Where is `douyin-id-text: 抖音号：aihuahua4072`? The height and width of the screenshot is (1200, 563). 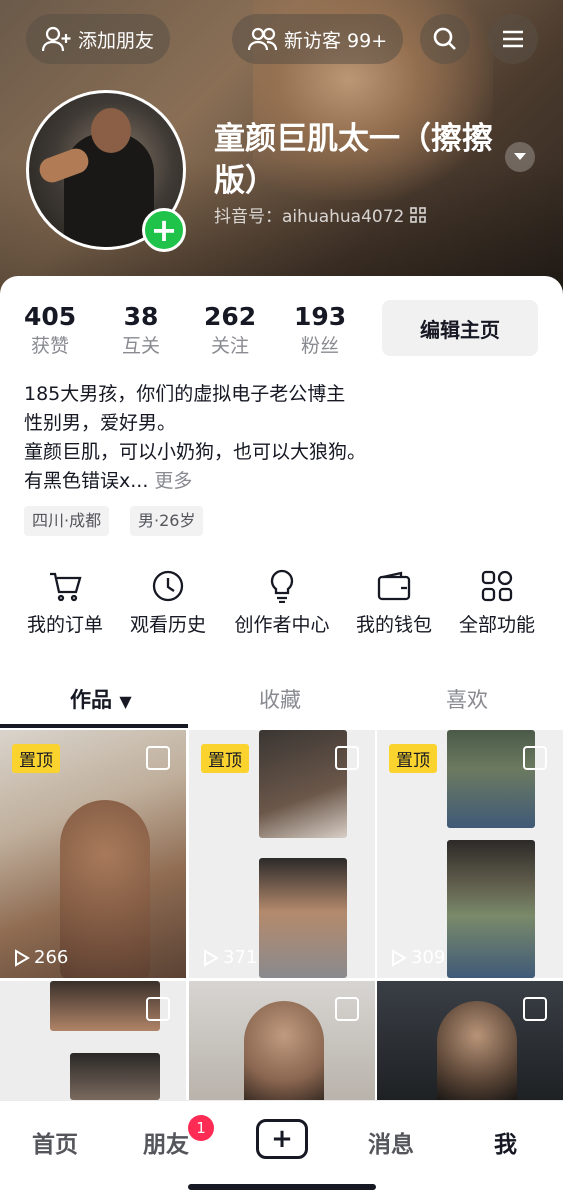 douyin-id-text: 抖音号：aihuahua4072 is located at coordinates (309, 217).